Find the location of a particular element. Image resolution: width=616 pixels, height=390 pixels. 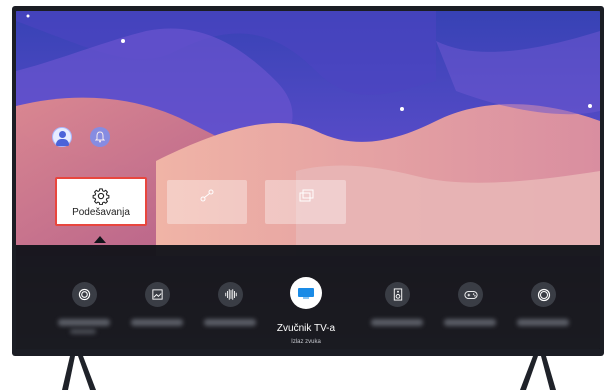

selection-pointer is located at coordinates (100, 239).